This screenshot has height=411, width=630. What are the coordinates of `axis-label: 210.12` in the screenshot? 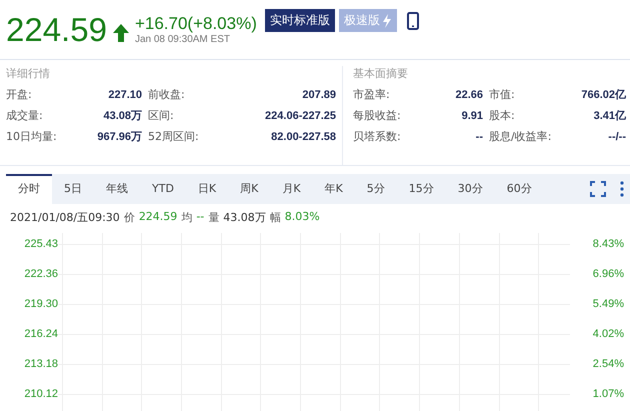 It's located at (41, 394).